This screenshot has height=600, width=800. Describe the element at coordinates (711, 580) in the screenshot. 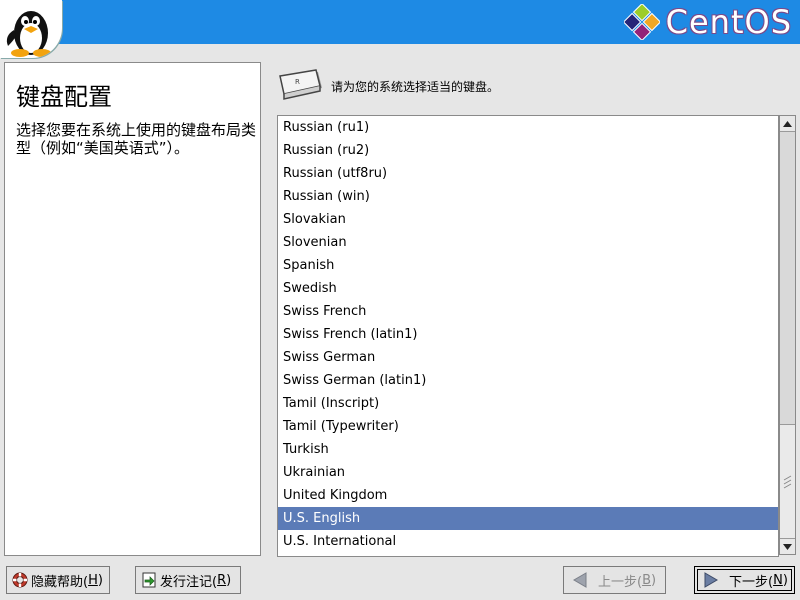

I see `arrow-right-icon` at that location.